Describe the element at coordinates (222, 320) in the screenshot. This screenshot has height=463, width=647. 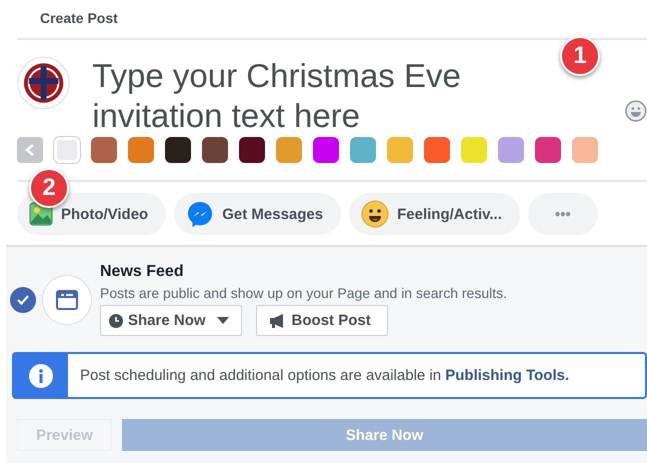
I see `caret-icon` at that location.